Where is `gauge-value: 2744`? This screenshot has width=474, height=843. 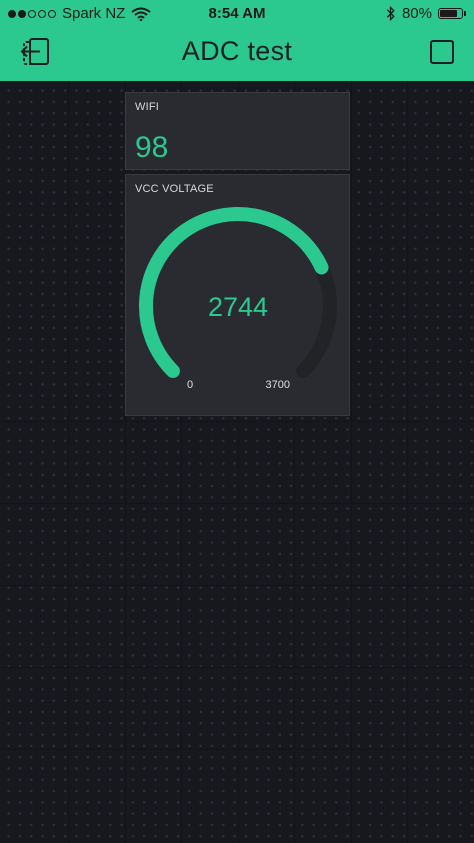 gauge-value: 2744 is located at coordinates (238, 307).